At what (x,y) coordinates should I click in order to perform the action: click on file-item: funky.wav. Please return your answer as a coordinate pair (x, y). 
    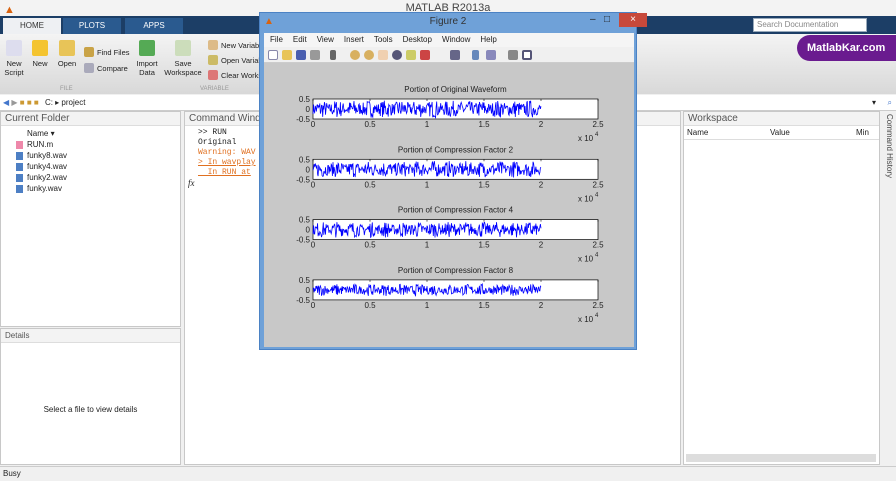
    Looking at the image, I should click on (90, 188).